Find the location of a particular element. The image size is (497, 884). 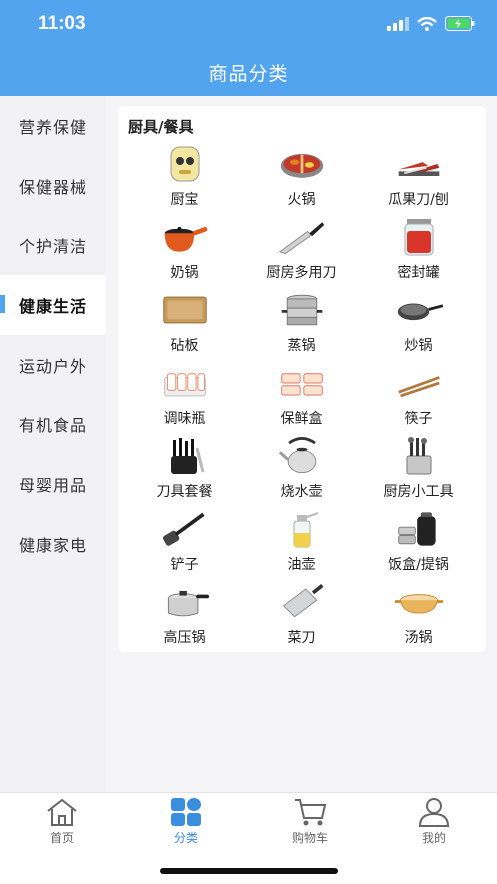

category-icon is located at coordinates (186, 812).